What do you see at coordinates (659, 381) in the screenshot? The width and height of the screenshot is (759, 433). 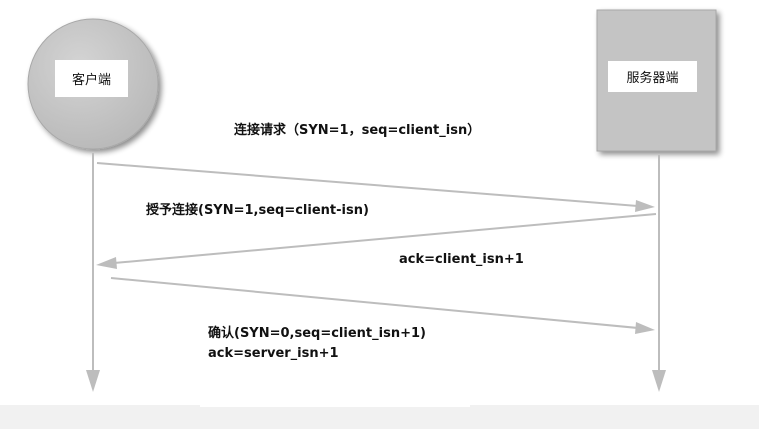 I see `server-lifeline-arrowhead` at bounding box center [659, 381].